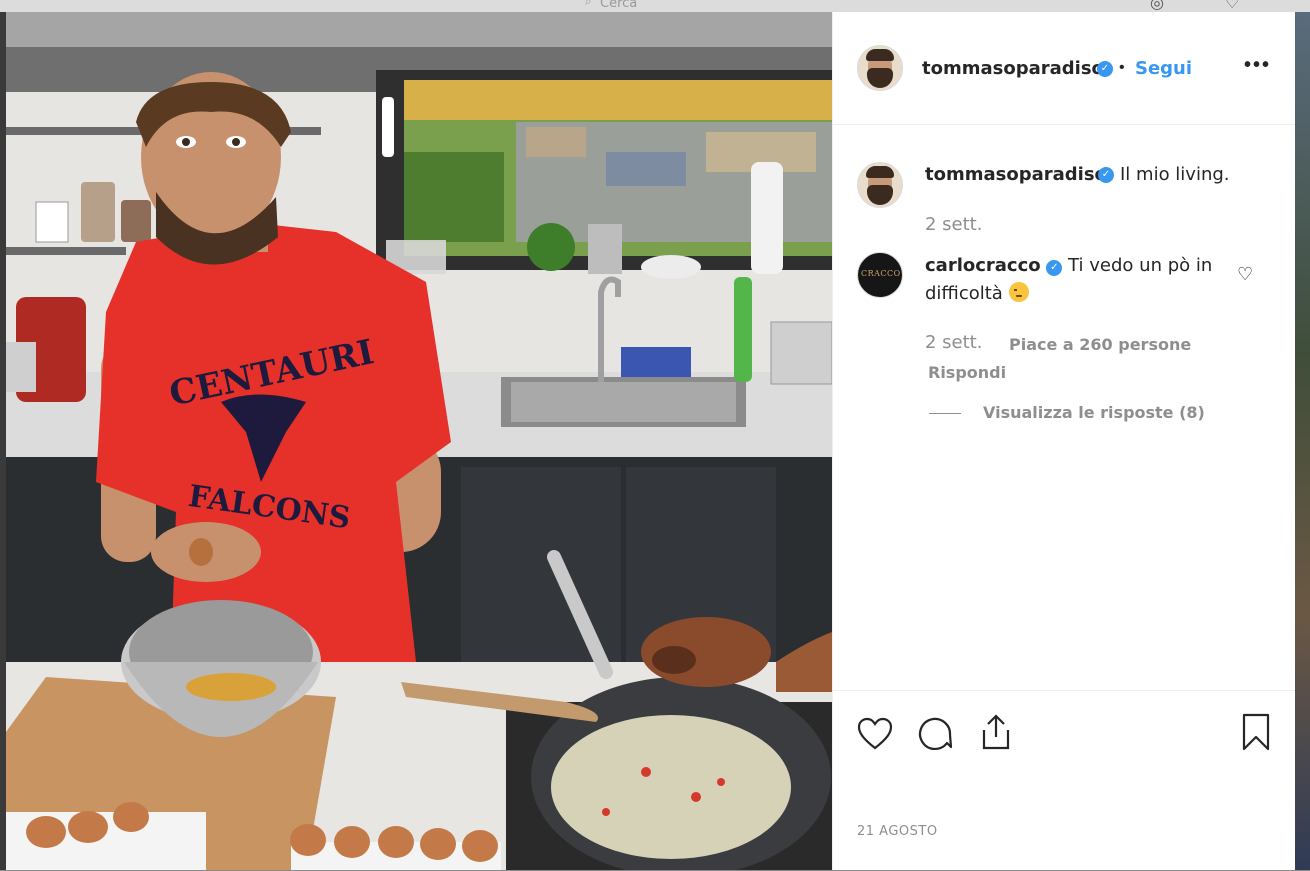 The height and width of the screenshot is (871, 1310). Describe the element at coordinates (1018, 292) in the screenshot. I see `winking-face-icon` at that location.